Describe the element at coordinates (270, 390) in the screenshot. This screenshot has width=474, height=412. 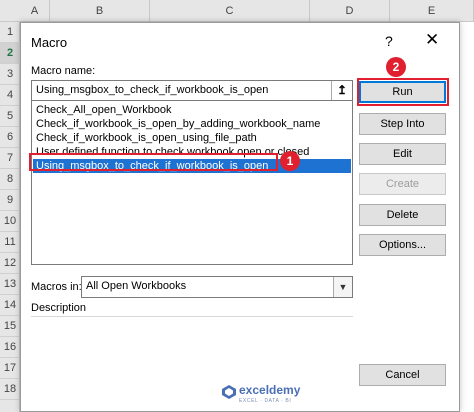
I see `watermark-name: exceldemy` at that location.